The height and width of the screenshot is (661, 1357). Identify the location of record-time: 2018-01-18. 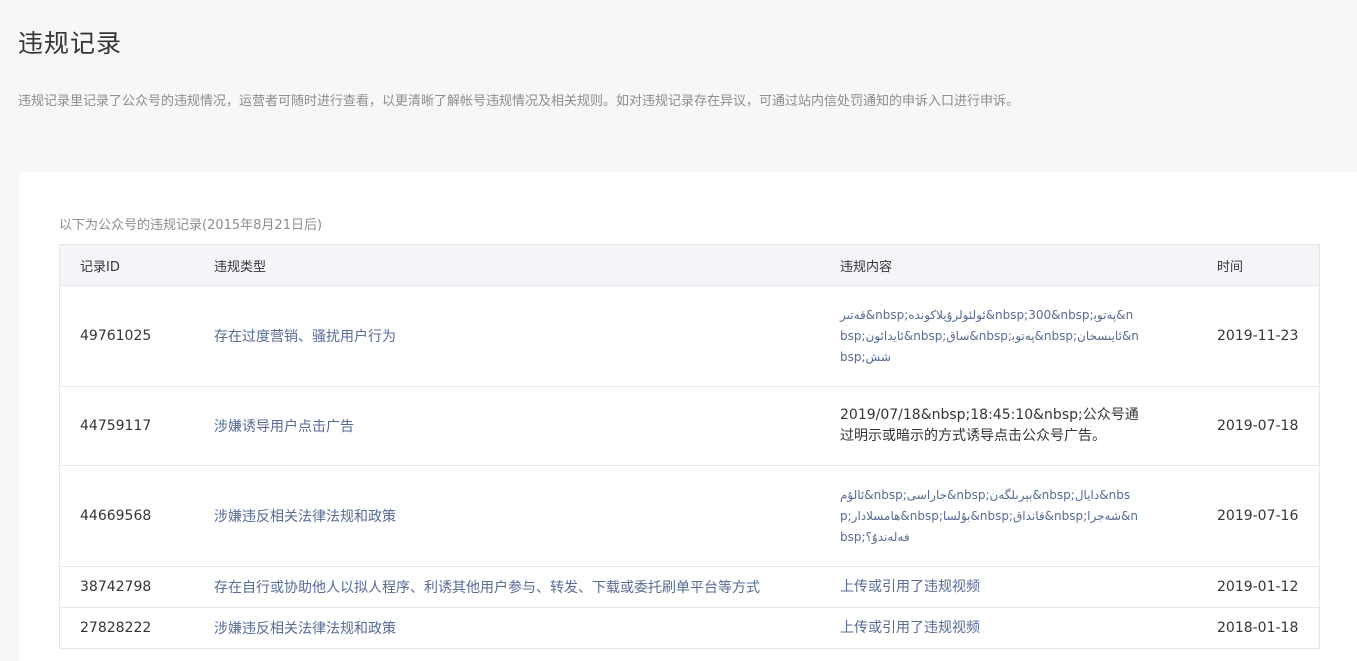
(1268, 628).